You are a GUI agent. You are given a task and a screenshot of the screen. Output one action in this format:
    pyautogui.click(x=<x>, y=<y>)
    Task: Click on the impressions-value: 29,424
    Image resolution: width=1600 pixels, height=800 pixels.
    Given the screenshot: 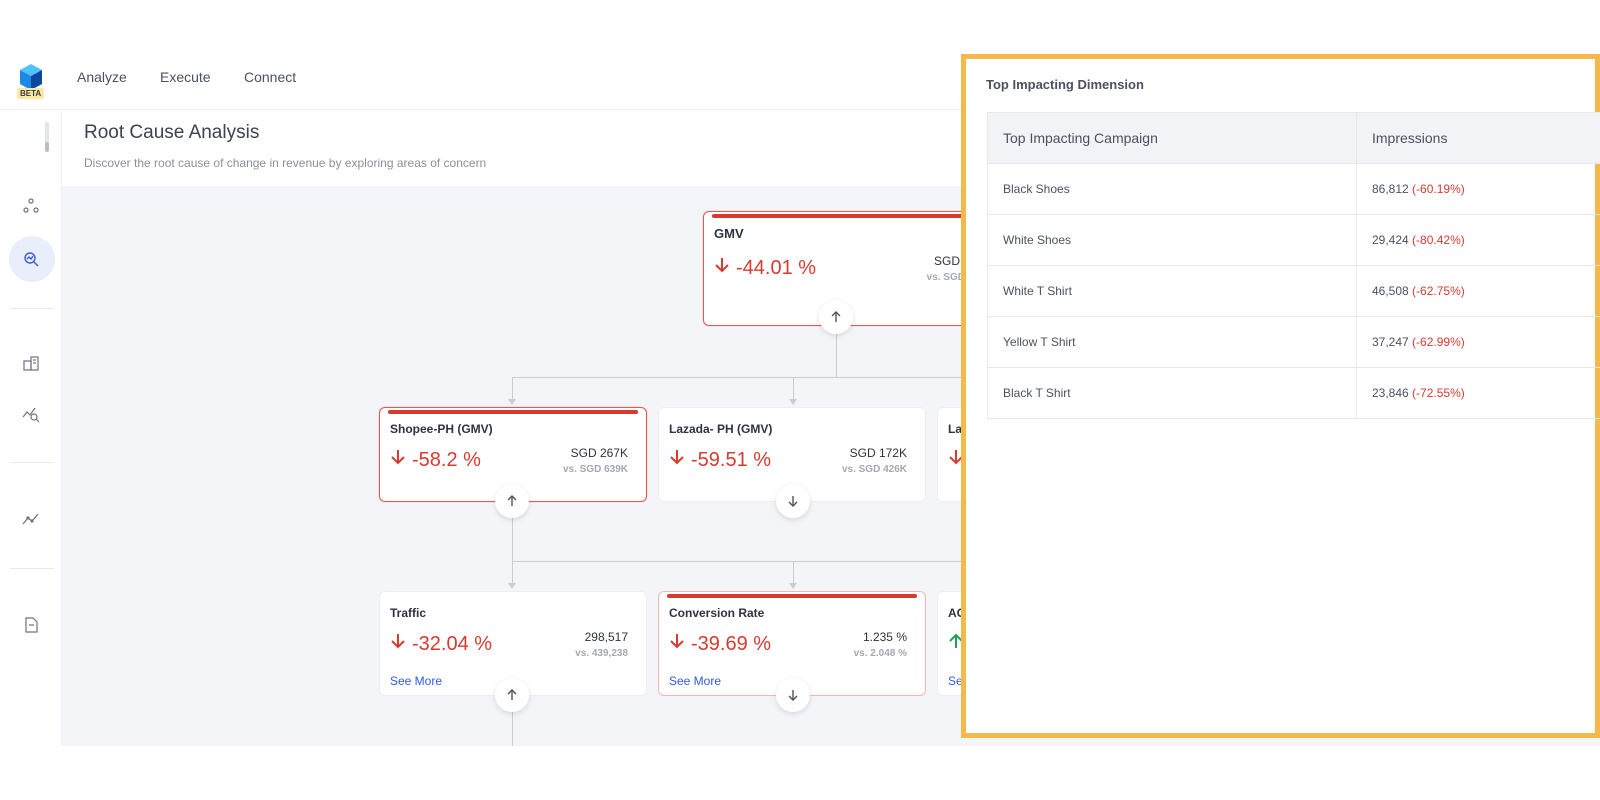 What is the action you would take?
    pyautogui.click(x=1390, y=240)
    